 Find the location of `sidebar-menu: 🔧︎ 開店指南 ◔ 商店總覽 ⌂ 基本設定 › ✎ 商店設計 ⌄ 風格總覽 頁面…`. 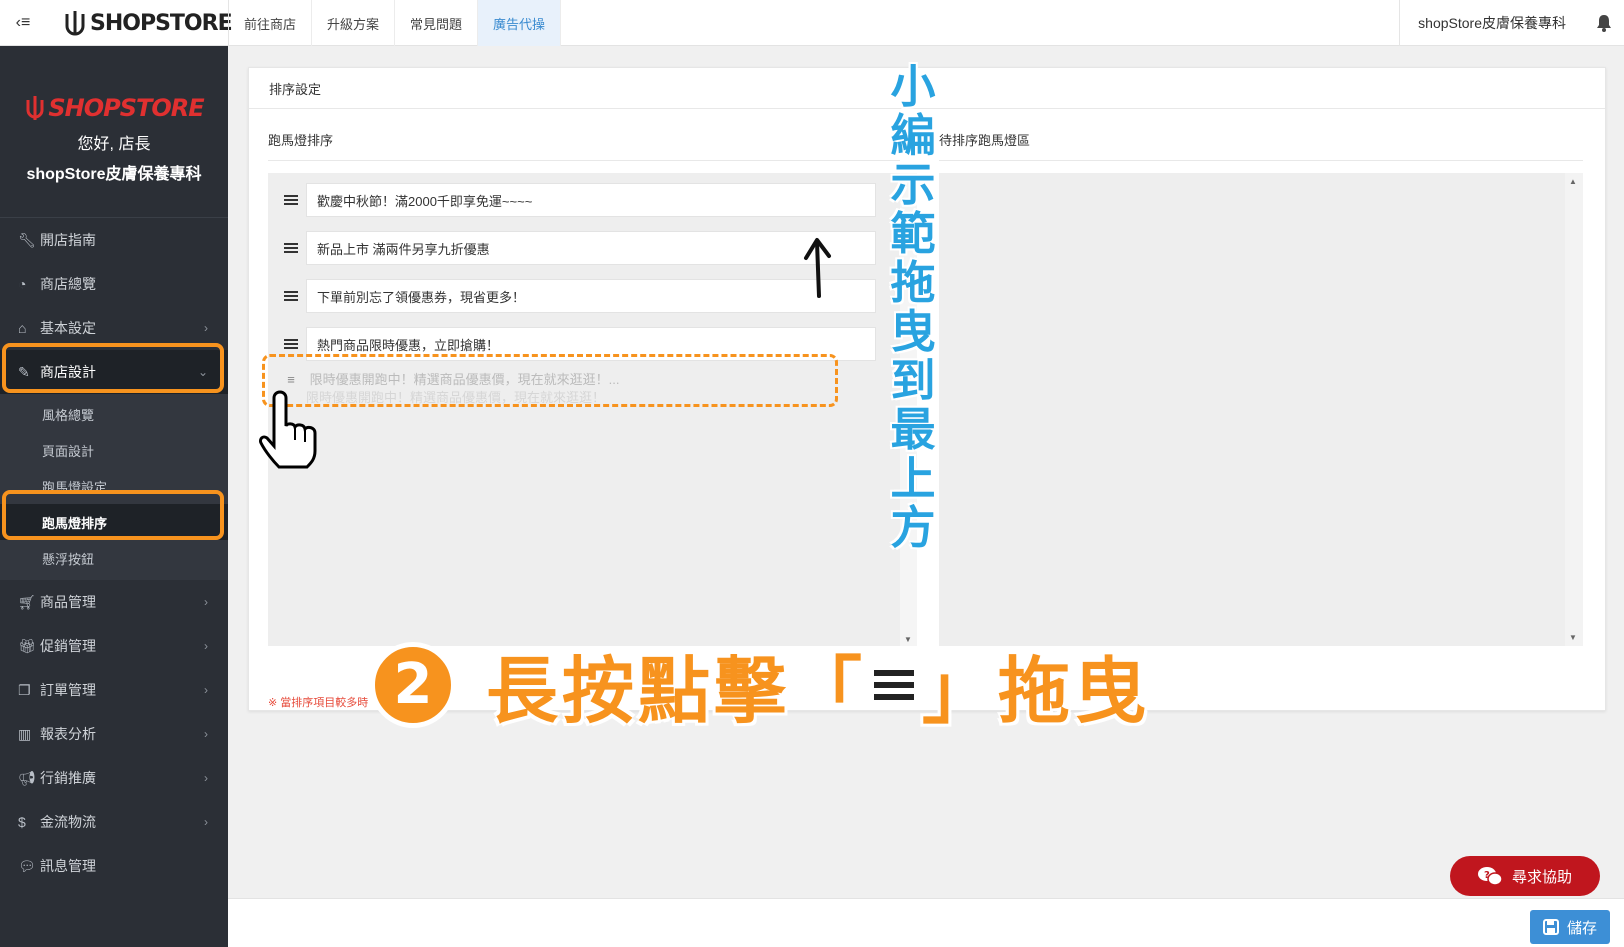

sidebar-menu: 🔧︎ 開店指南 ◔ 商店總覽 ⌂ 基本設定 › ✎ 商店設計 ⌄ 風格總覽 頁面… is located at coordinates (114, 553).